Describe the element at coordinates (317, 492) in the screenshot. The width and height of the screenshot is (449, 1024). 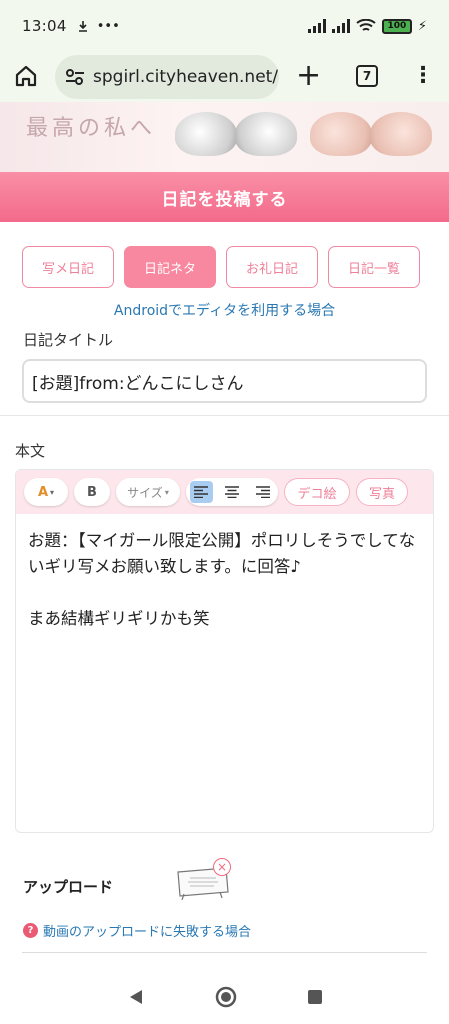
I see `deco-image-button: デコ絵` at that location.